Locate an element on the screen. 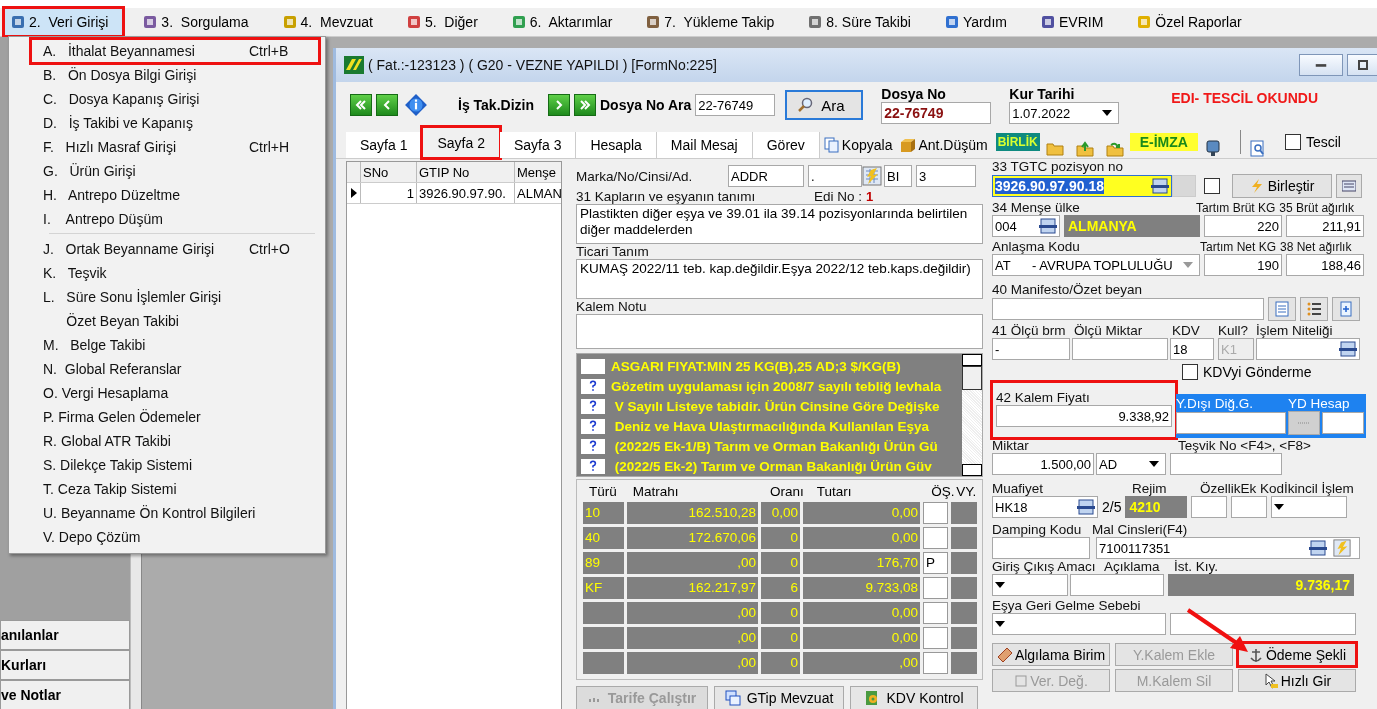 The height and width of the screenshot is (709, 1377). aciklama-field is located at coordinates (1117, 585).